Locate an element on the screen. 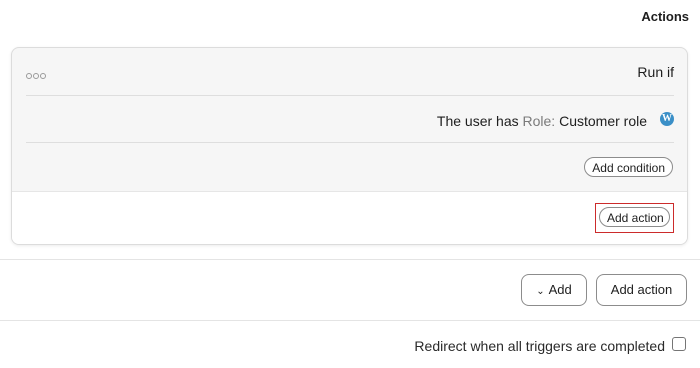  highlight-box: Add action is located at coordinates (634, 218).